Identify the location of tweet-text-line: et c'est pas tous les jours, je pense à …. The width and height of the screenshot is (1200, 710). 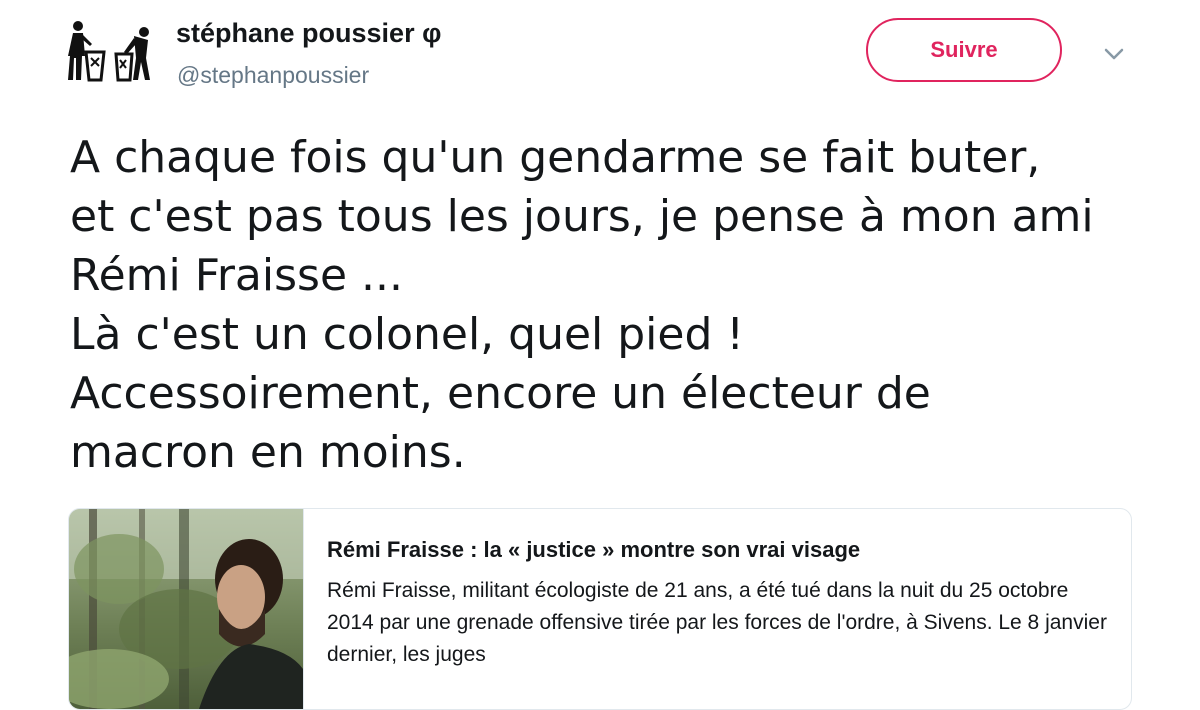
(582, 216).